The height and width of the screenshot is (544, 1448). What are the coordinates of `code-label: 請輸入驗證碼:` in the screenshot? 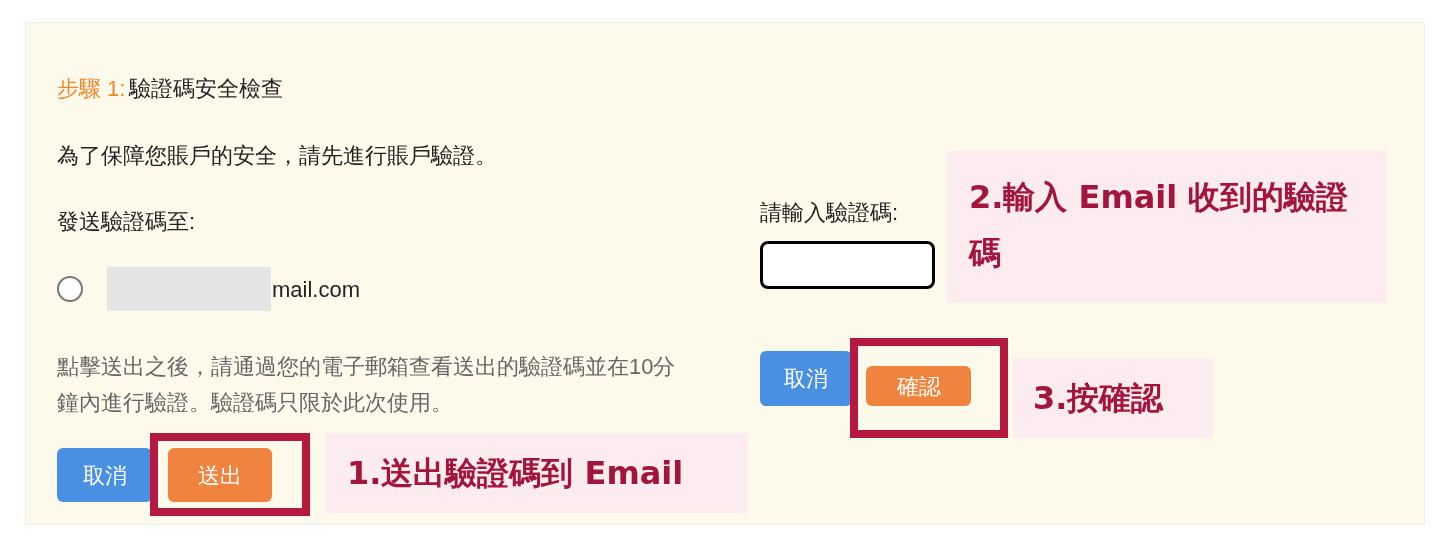 It's located at (830, 212).